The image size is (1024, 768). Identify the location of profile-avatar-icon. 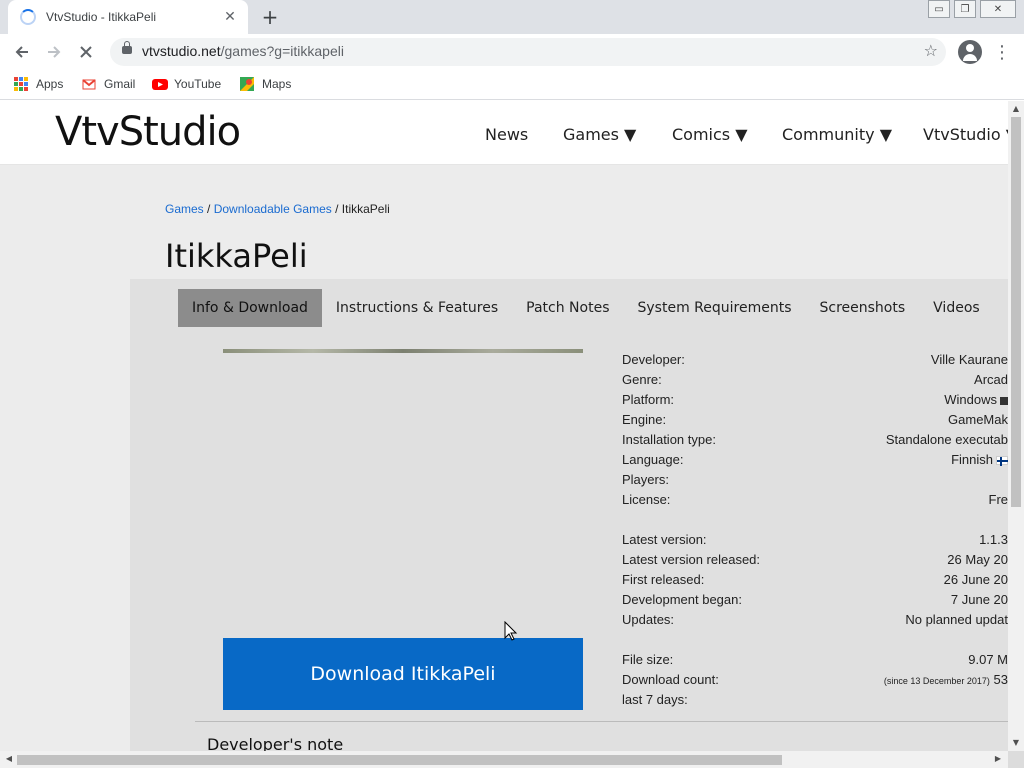
(970, 52).